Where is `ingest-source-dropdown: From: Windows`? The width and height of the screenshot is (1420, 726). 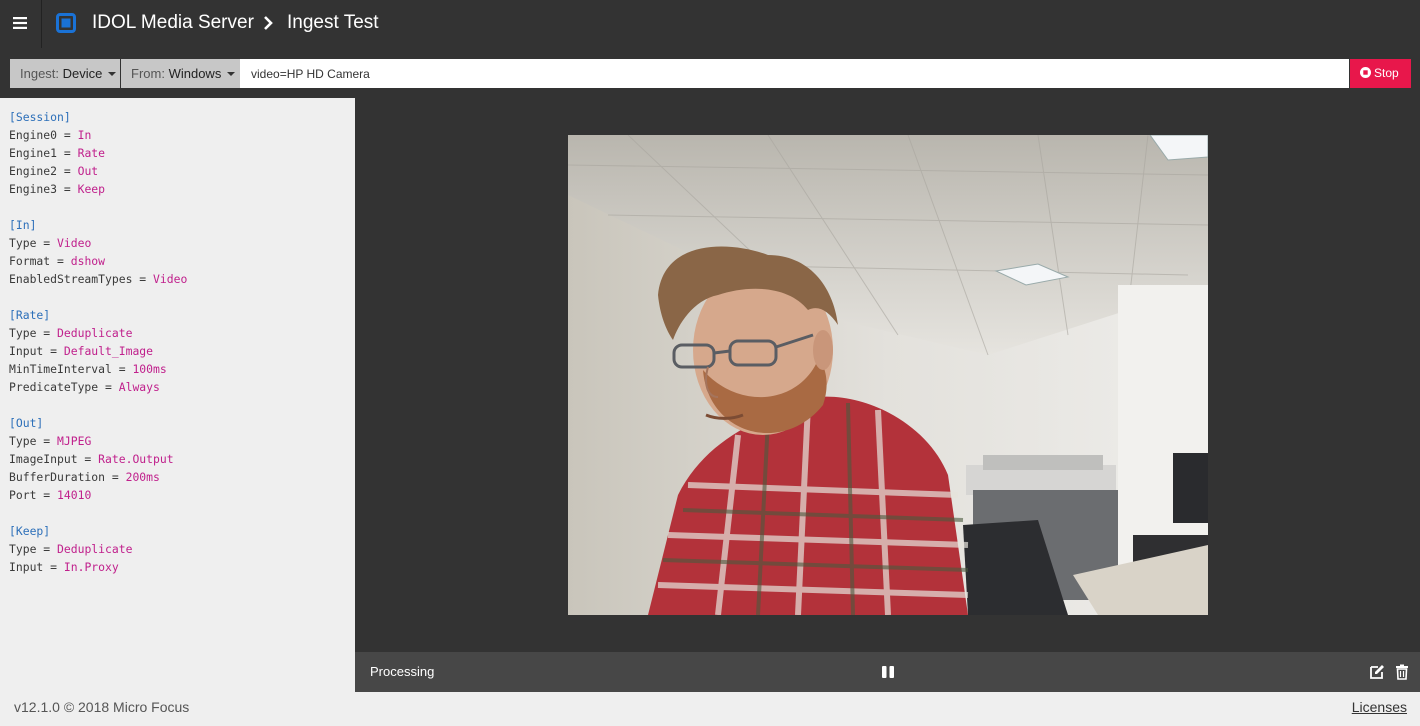 ingest-source-dropdown: From: Windows is located at coordinates (180, 73).